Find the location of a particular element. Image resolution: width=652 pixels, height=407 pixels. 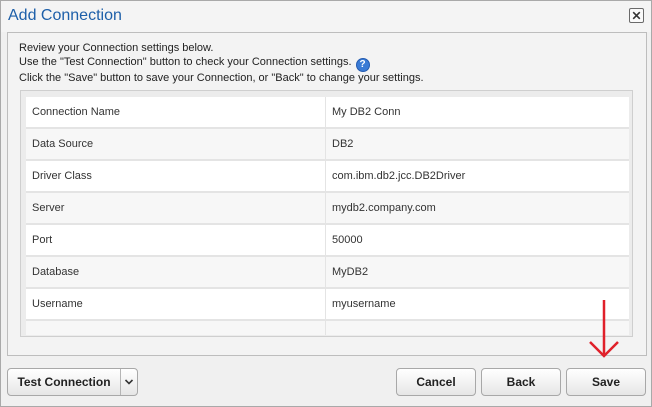

table-row is located at coordinates (327, 328).